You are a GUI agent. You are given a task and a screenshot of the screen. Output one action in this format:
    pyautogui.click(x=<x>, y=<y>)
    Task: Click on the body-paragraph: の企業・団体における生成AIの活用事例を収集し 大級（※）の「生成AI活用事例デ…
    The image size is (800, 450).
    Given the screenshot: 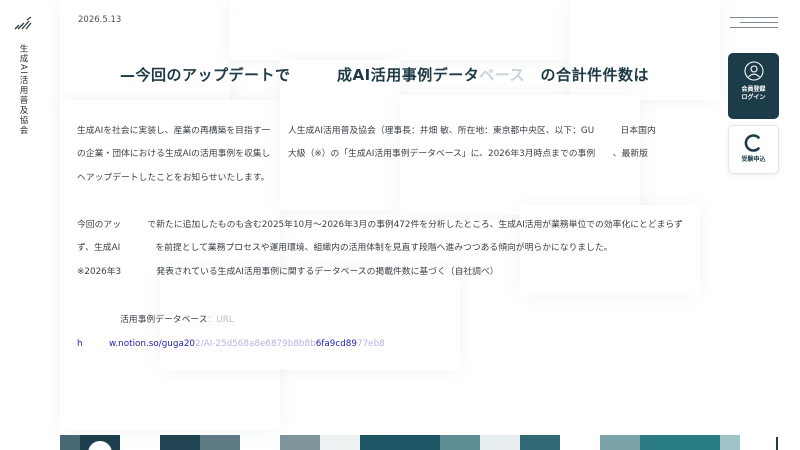 What is the action you would take?
    pyautogui.click(x=362, y=152)
    